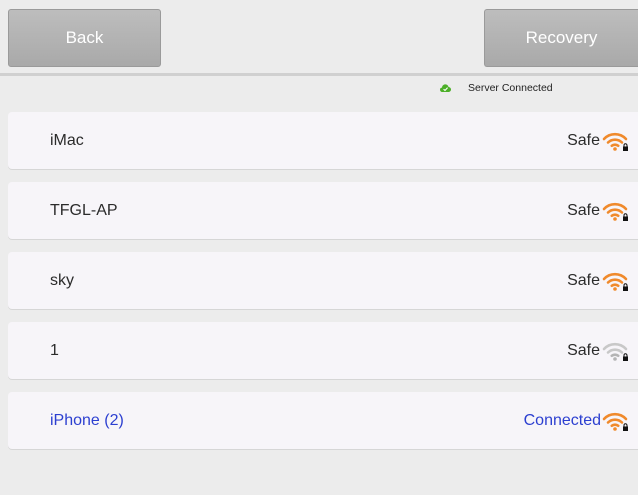  I want to click on network-row-1: 1 Safe, so click(323, 350).